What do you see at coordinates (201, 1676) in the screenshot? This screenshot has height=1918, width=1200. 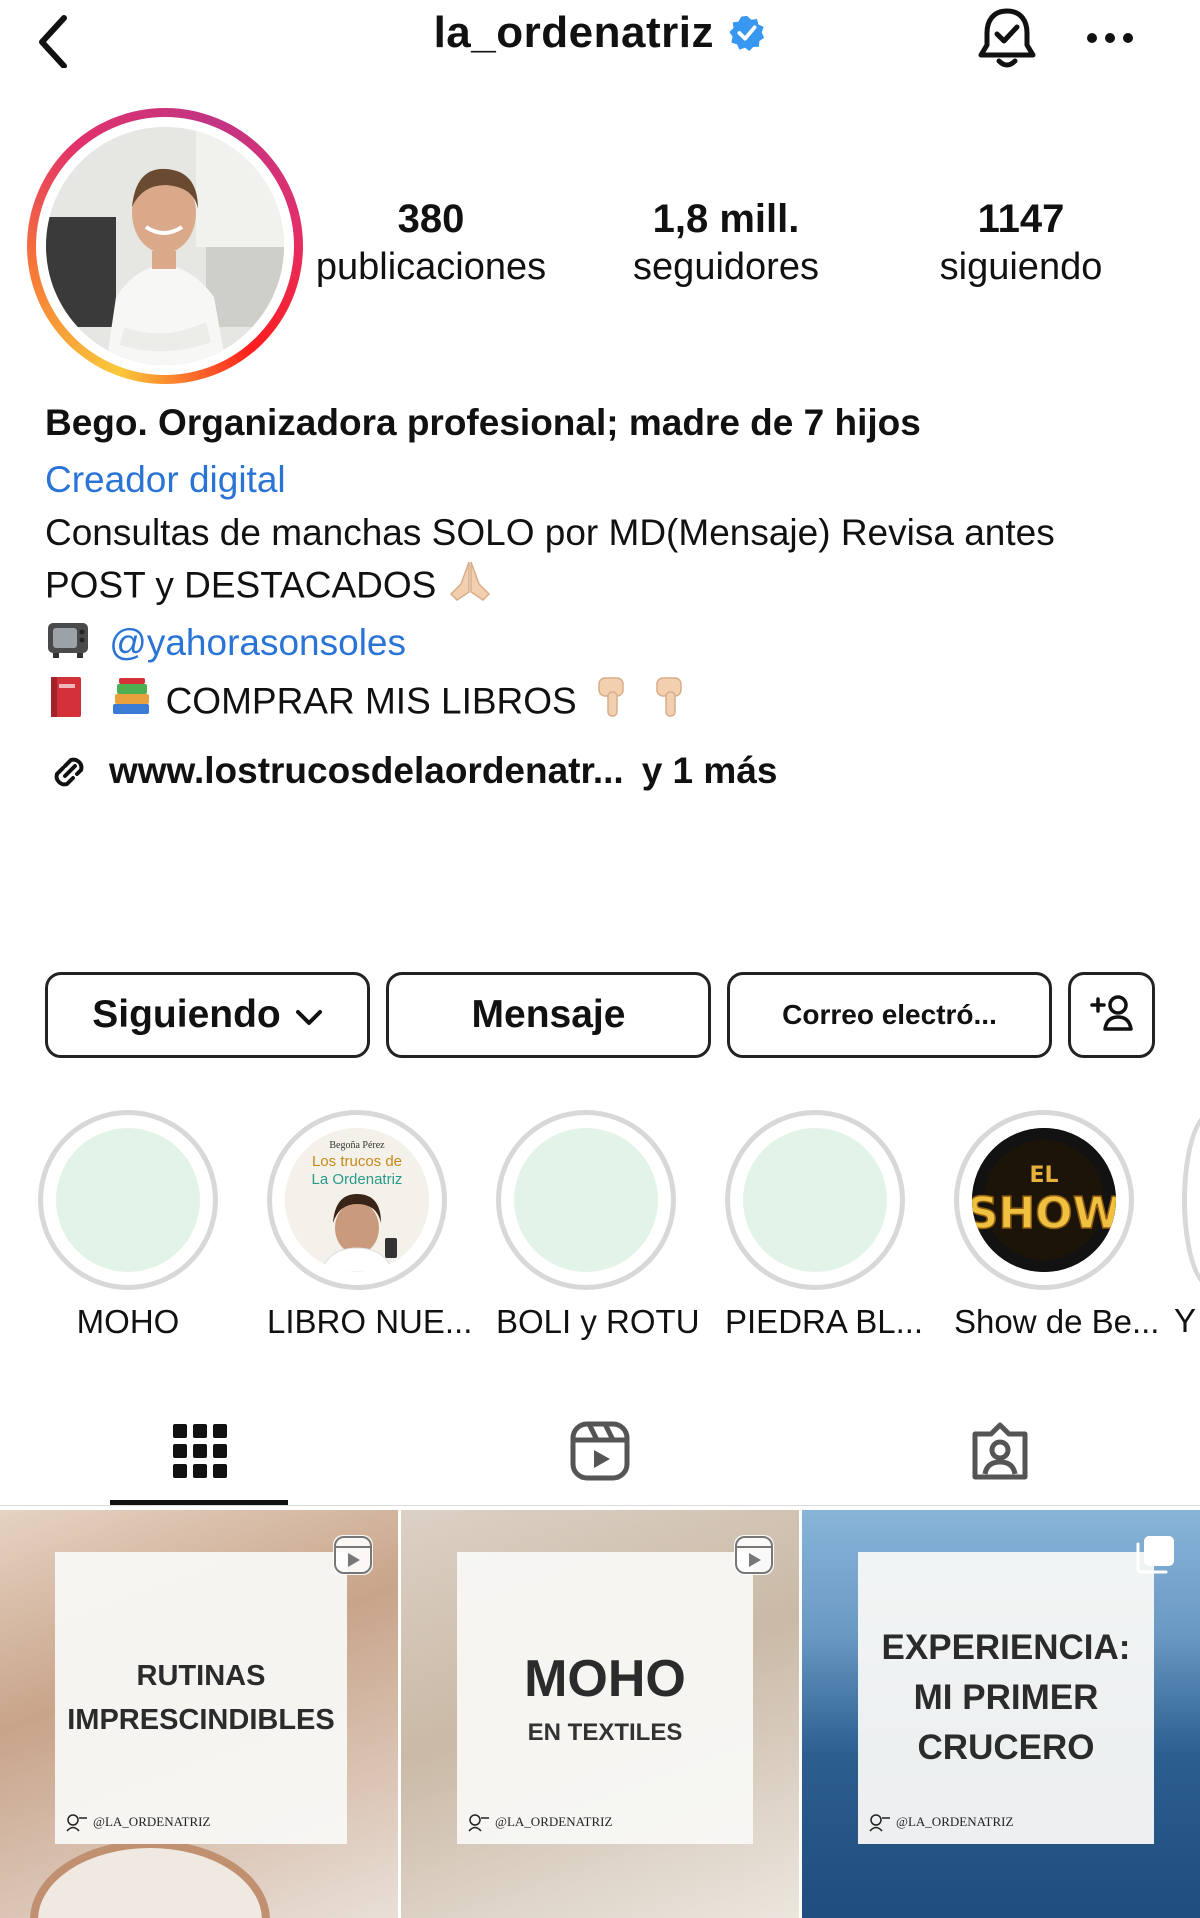 I see `post-title-line1: RUTINAS` at bounding box center [201, 1676].